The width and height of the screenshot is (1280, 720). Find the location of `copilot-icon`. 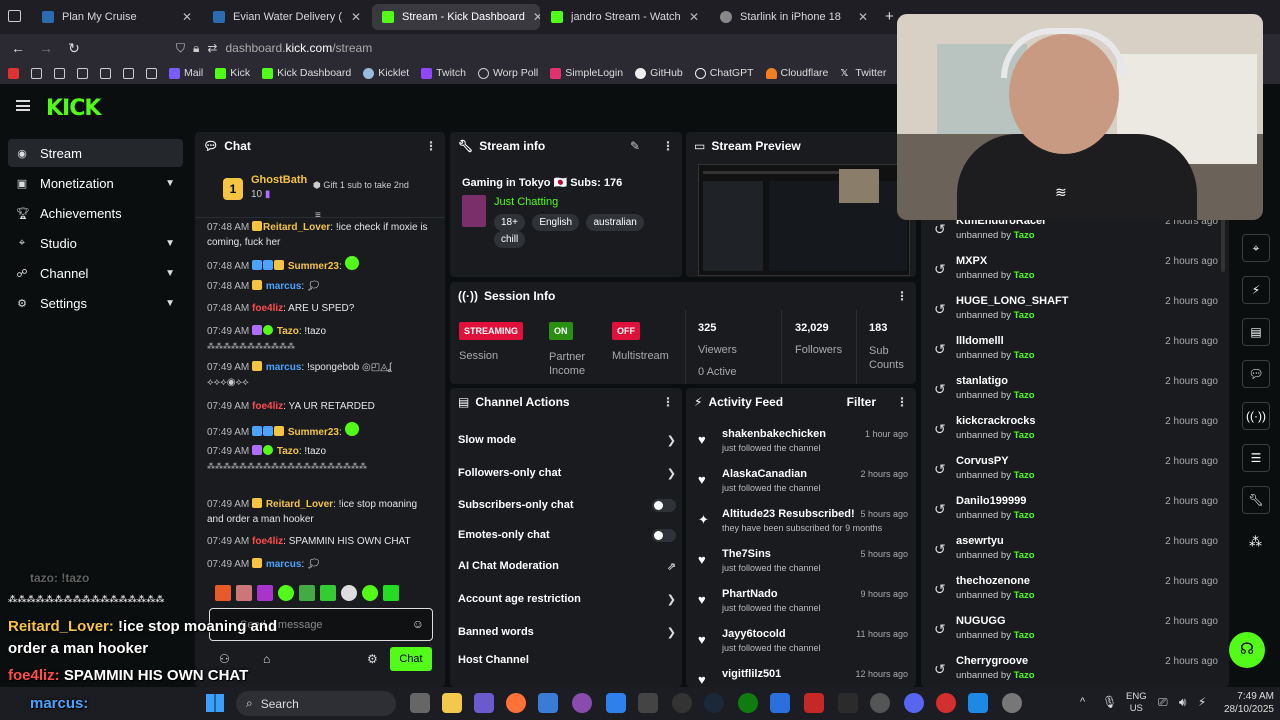

copilot-icon is located at coordinates (484, 703).